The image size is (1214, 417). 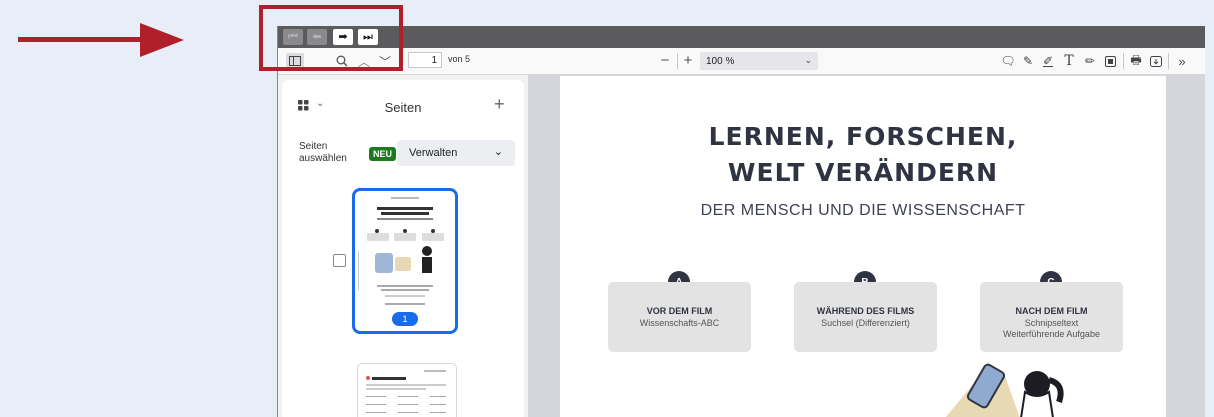 I want to click on printer-icon: 🖶, so click(x=1136, y=59).